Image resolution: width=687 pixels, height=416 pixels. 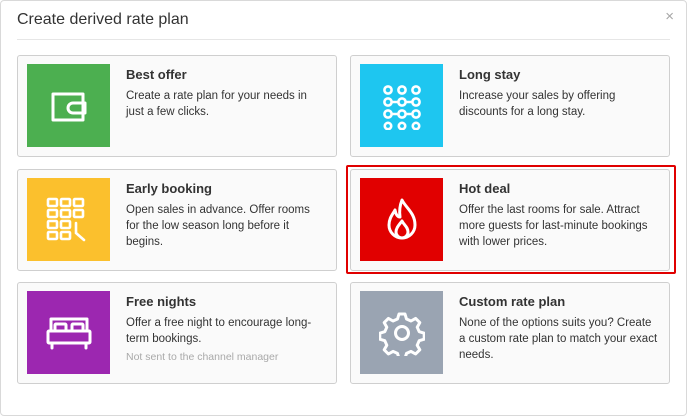 What do you see at coordinates (202, 357) in the screenshot?
I see `card-note: Not sent to the channel manager` at bounding box center [202, 357].